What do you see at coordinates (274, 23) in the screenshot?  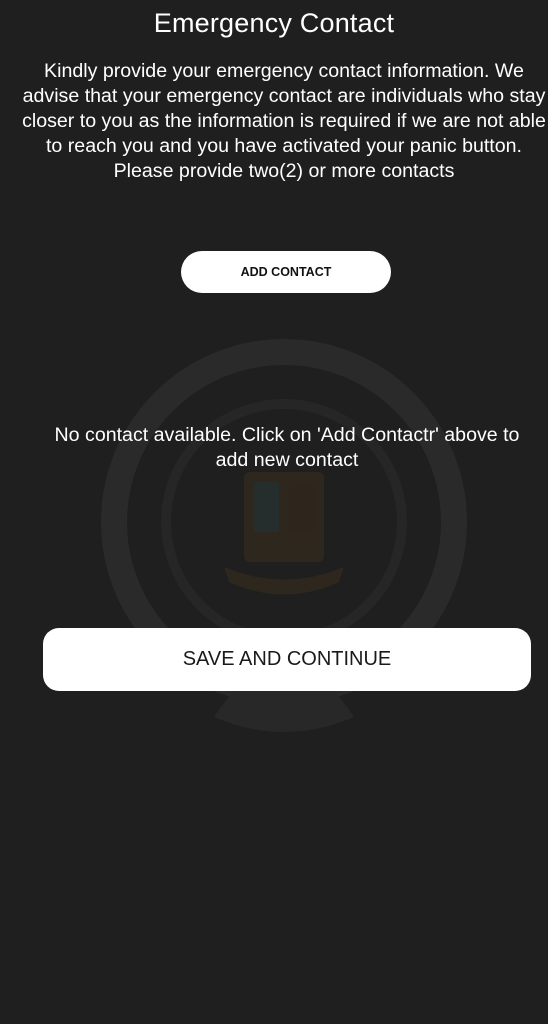 I see `page-title: Emergency Contact` at bounding box center [274, 23].